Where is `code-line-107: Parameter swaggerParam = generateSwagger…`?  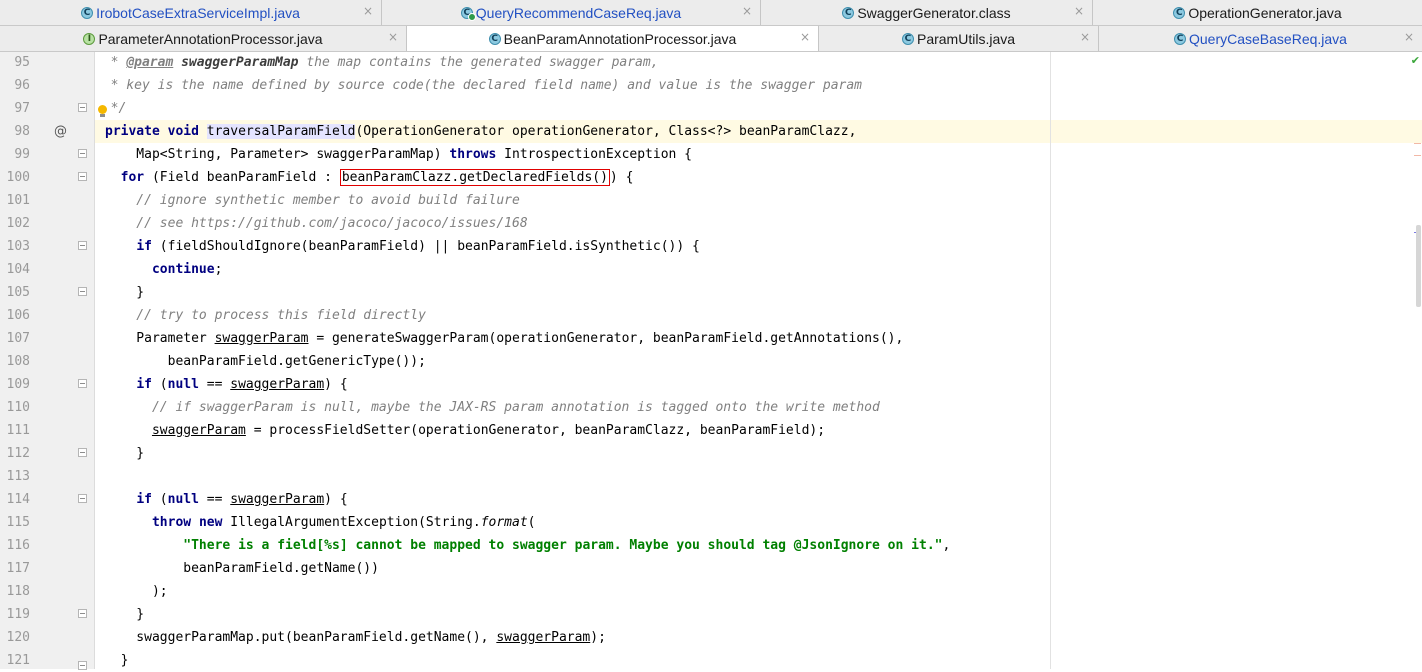
code-line-107: Parameter swaggerParam = generateSwagger… is located at coordinates (504, 338).